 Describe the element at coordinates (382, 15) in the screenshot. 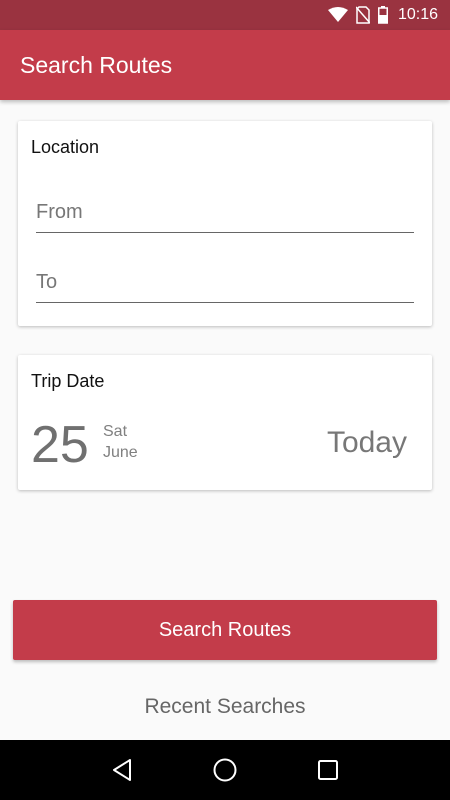

I see `battery-icon` at that location.